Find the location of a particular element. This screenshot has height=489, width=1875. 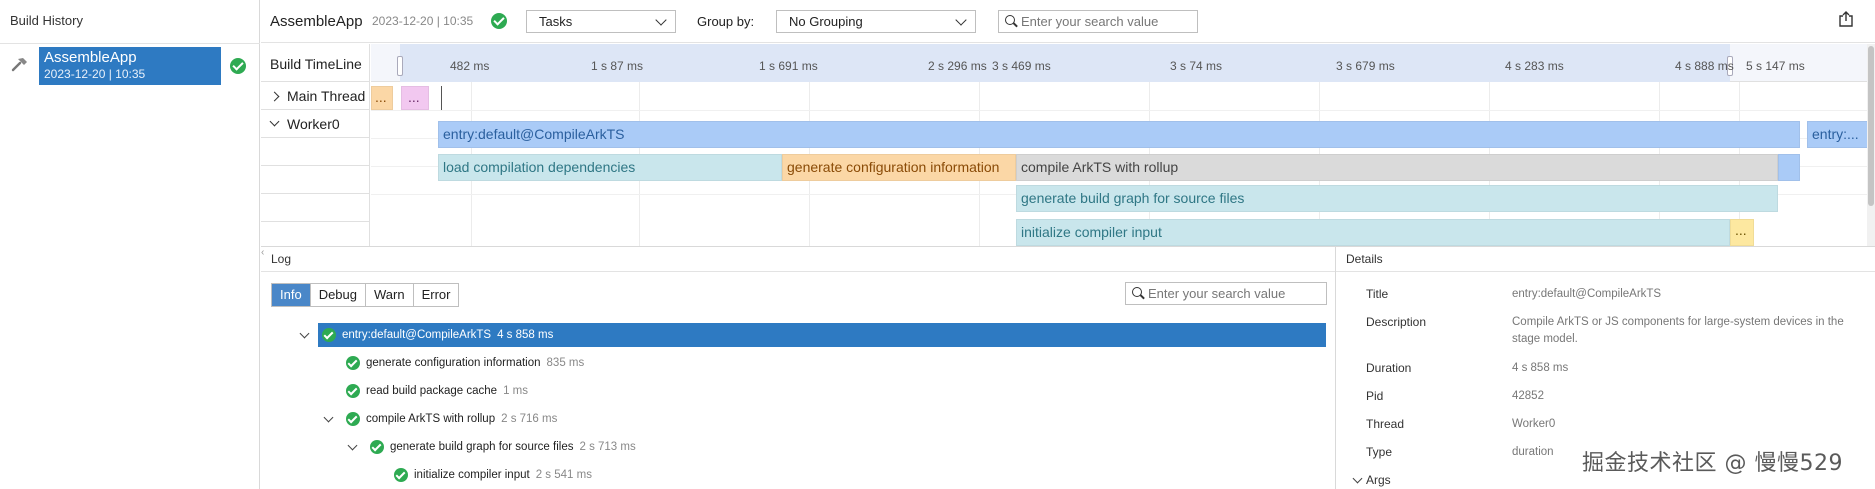

build-history-item: AssembleApp 2023-12-20 | 10:35 is located at coordinates (130, 66).